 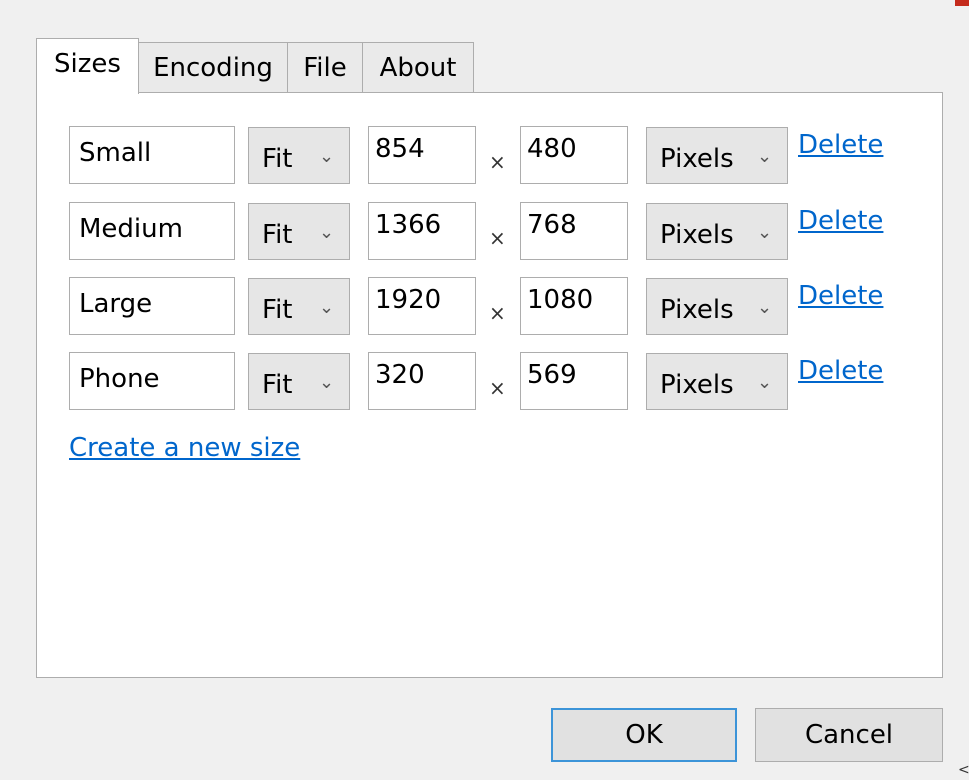 I want to click on width-input: 1366, so click(x=422, y=231).